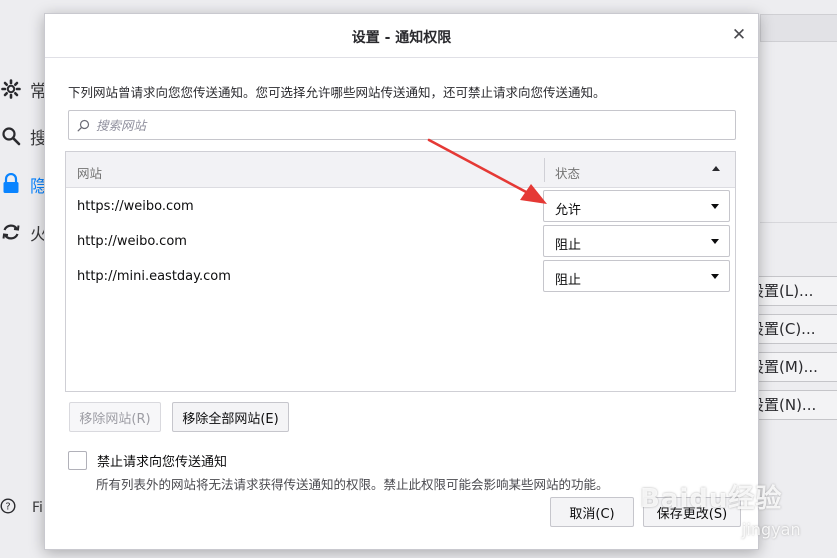  I want to click on search-box, so click(402, 125).